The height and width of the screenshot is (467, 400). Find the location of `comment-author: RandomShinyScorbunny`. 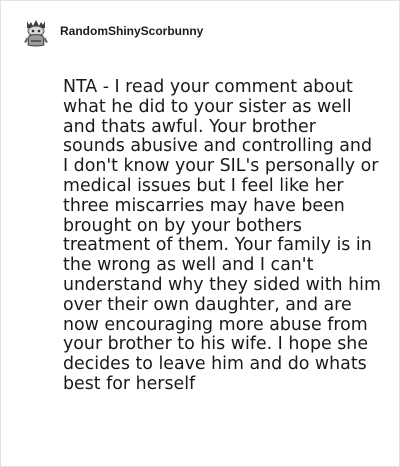

comment-author: RandomShinyScorbunny is located at coordinates (131, 31).